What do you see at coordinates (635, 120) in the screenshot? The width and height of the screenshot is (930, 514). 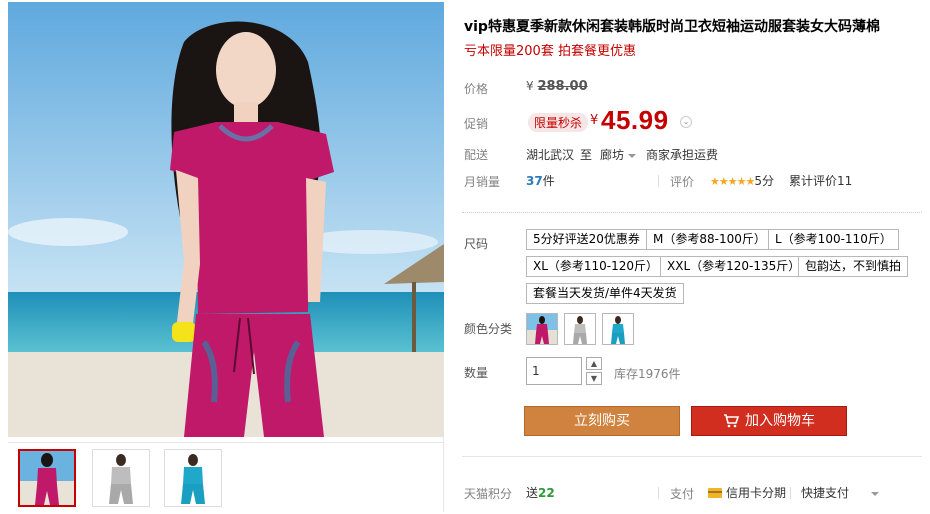 I see `promo-price: 45.99` at bounding box center [635, 120].